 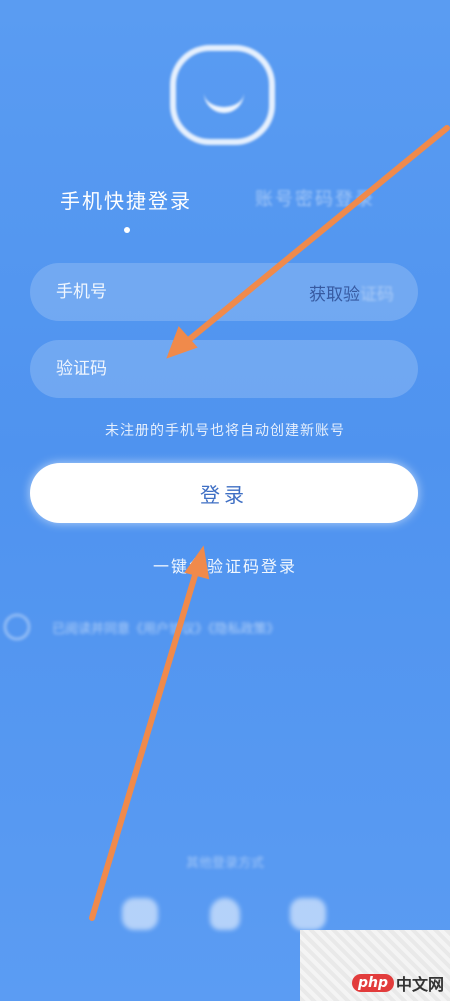 What do you see at coordinates (375, 965) in the screenshot?
I see `watermark: php 中文网` at bounding box center [375, 965].